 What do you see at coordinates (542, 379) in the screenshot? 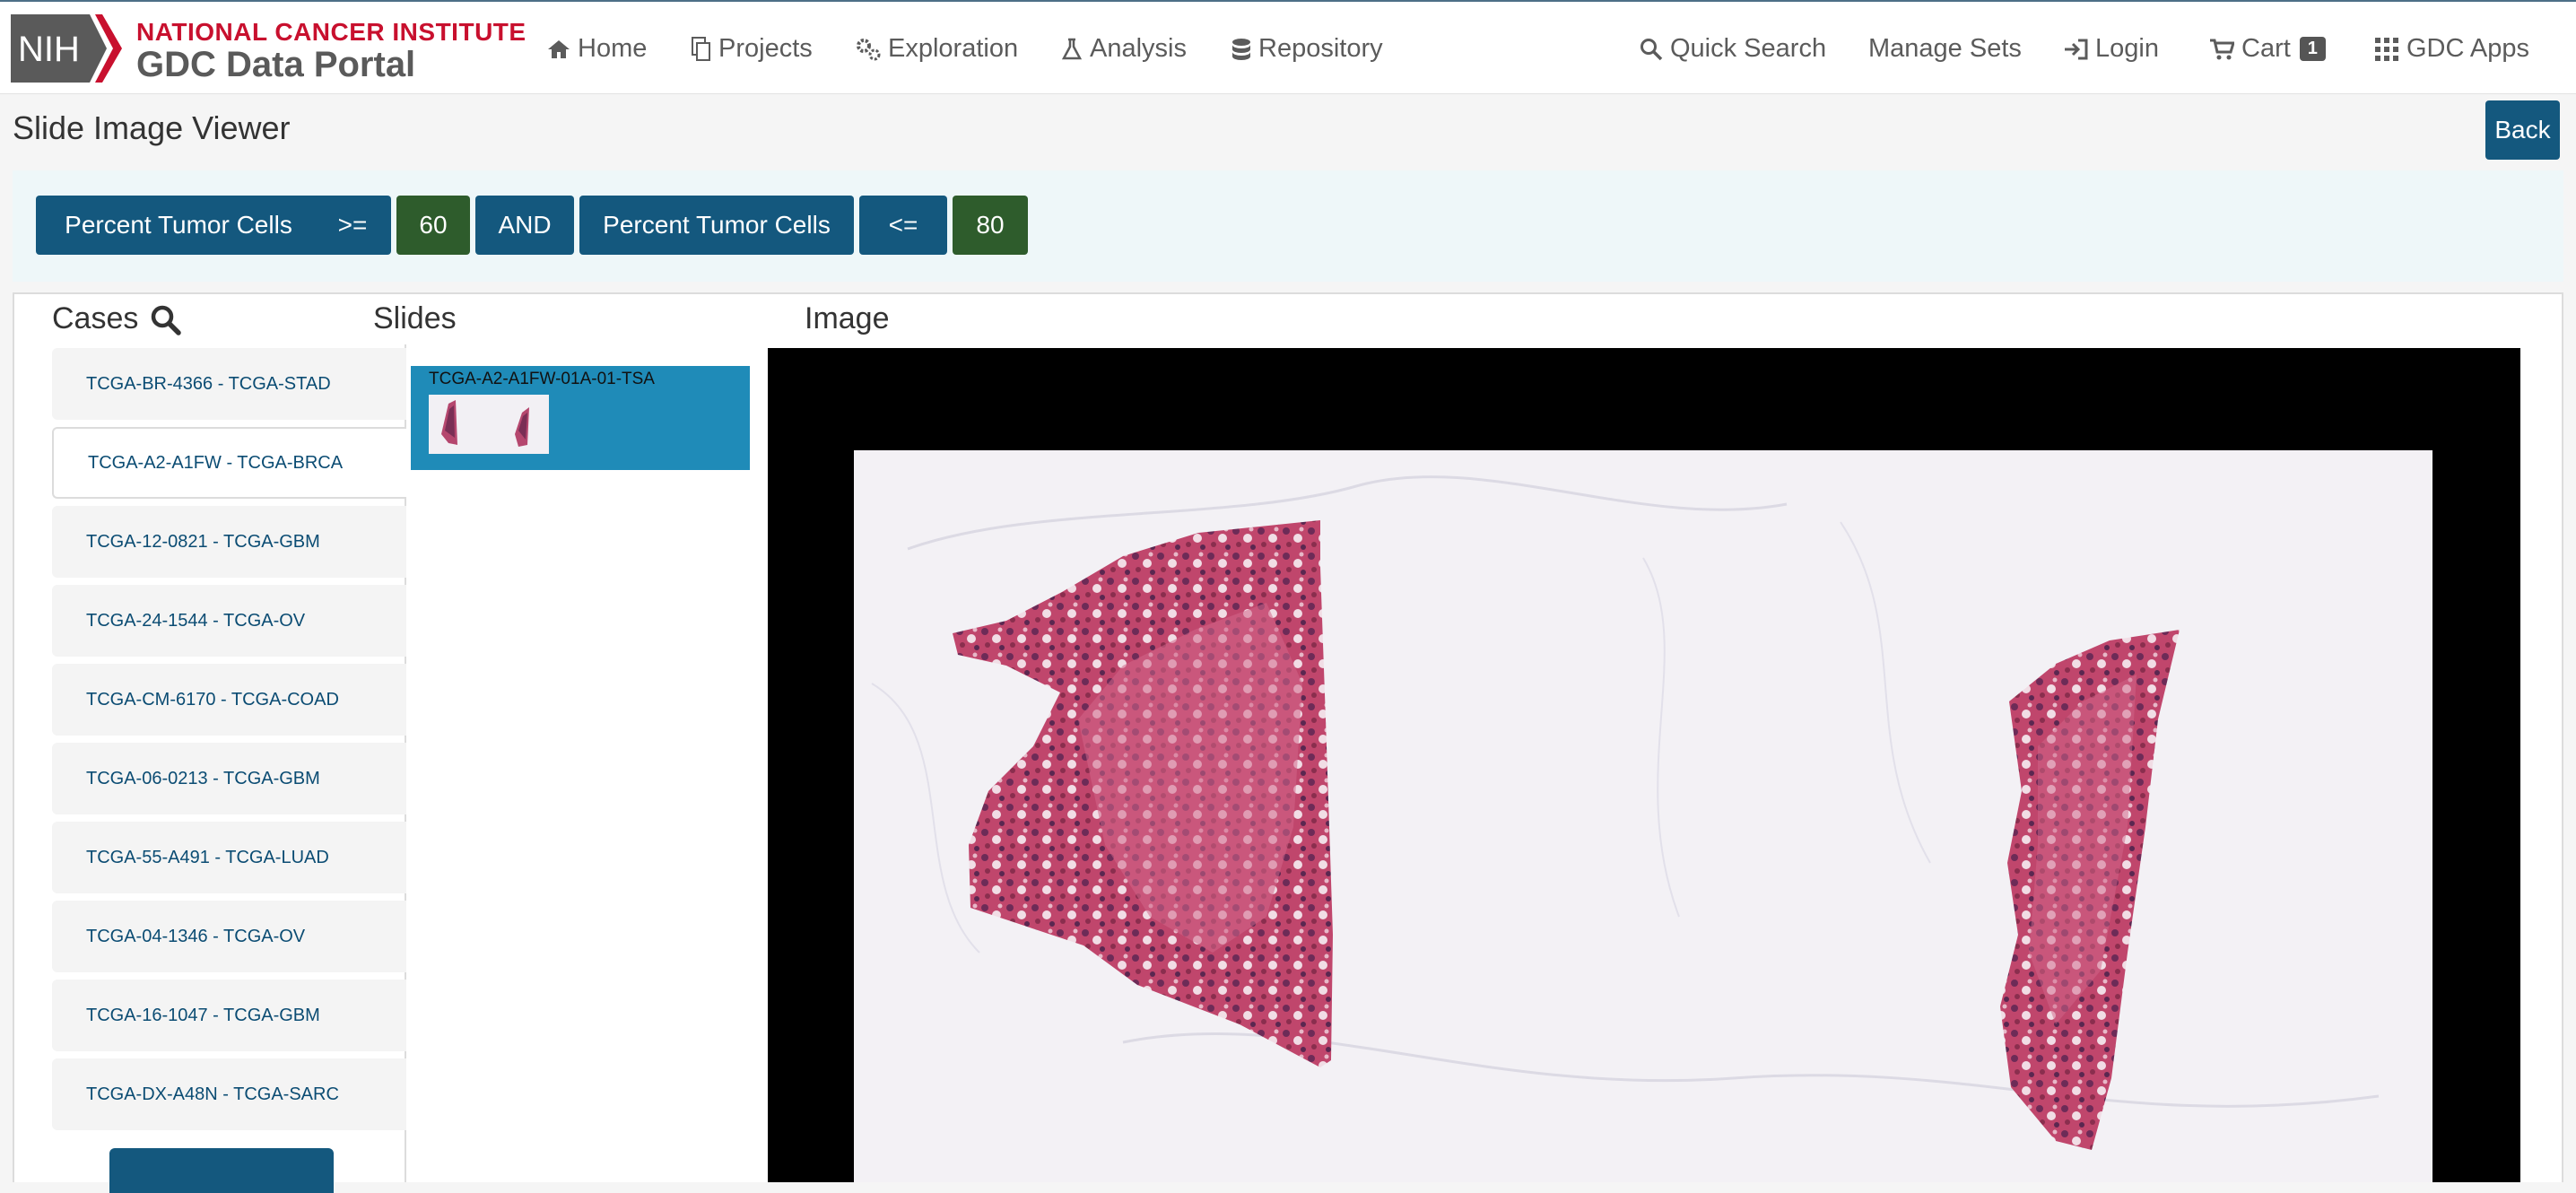
I see `slide-label: TCGA-A2-A1FW-01A-01-TSA` at bounding box center [542, 379].